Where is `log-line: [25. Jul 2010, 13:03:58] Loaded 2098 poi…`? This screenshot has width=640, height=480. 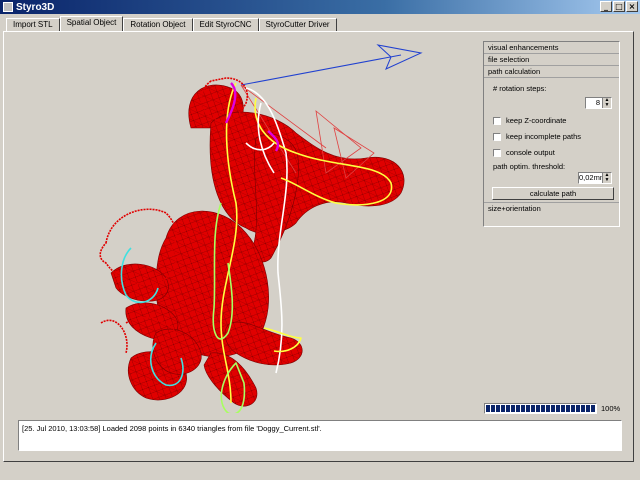 log-line: [25. Jul 2010, 13:03:58] Loaded 2098 poi… is located at coordinates (172, 428).